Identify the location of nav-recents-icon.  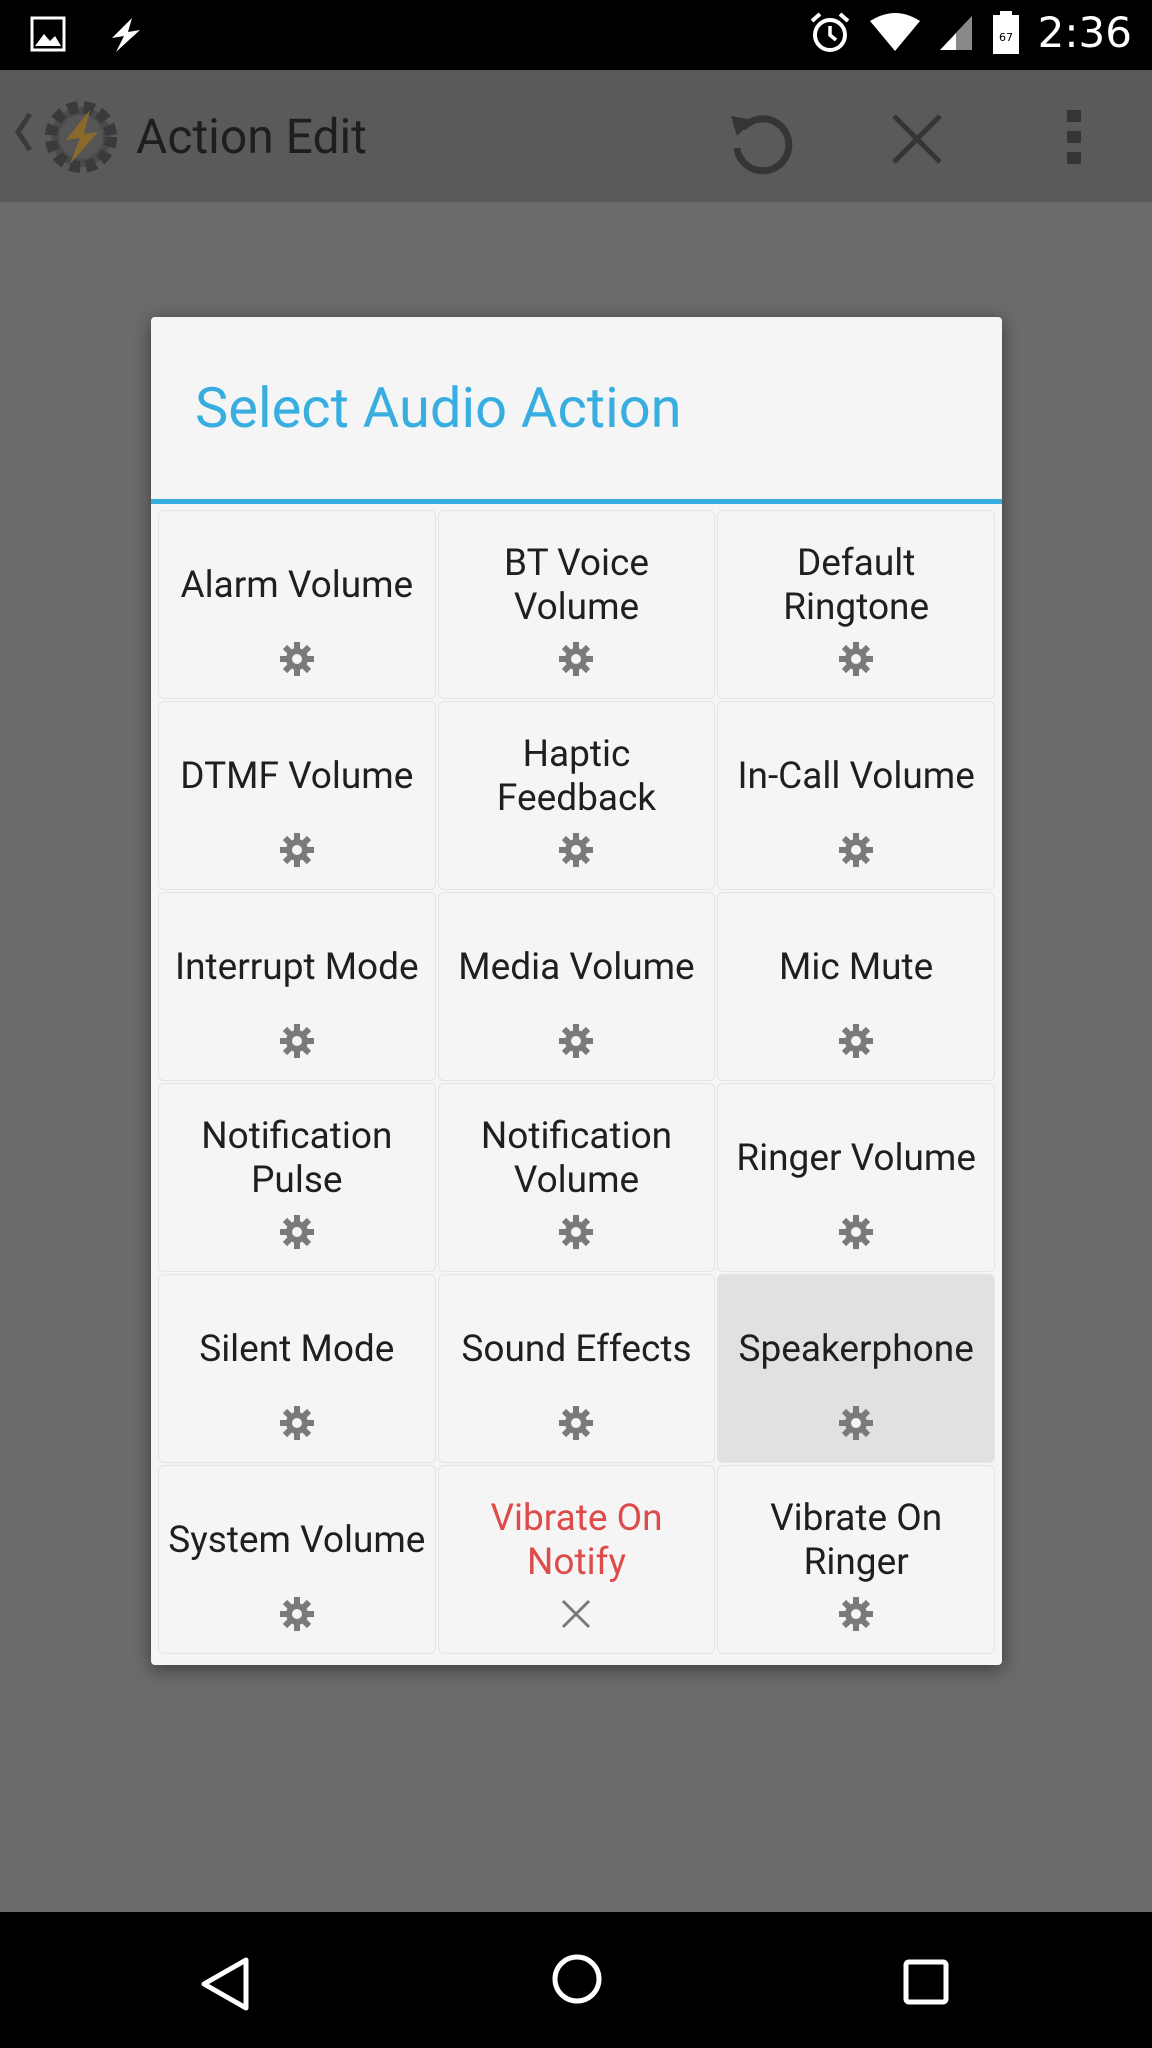
(926, 1984).